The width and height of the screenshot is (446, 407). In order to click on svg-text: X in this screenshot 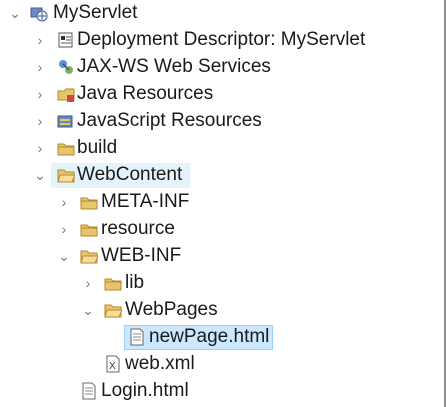, I will do `click(112, 366)`.